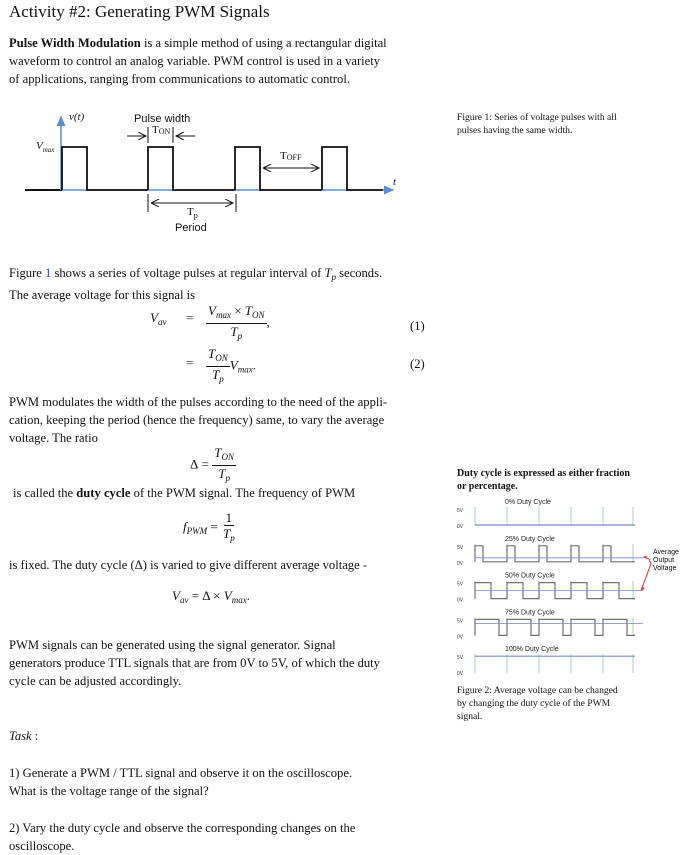 Image resolution: width=694 pixels, height=855 pixels. I want to click on equation-2-equals: =, so click(190, 362).